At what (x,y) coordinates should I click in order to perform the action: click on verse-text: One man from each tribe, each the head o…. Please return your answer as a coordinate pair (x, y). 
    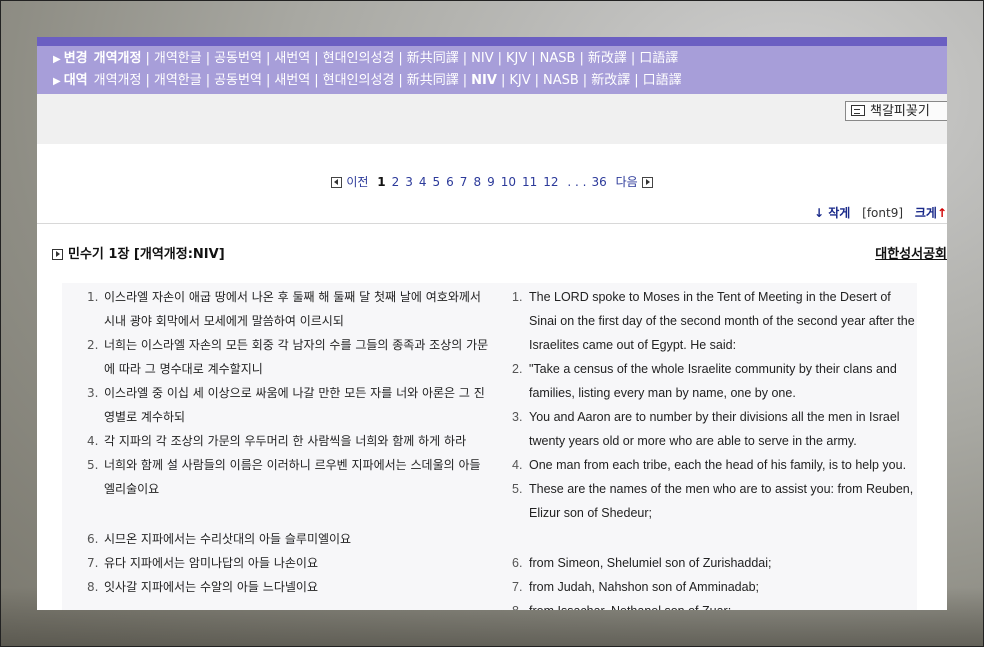
    Looking at the image, I should click on (718, 465).